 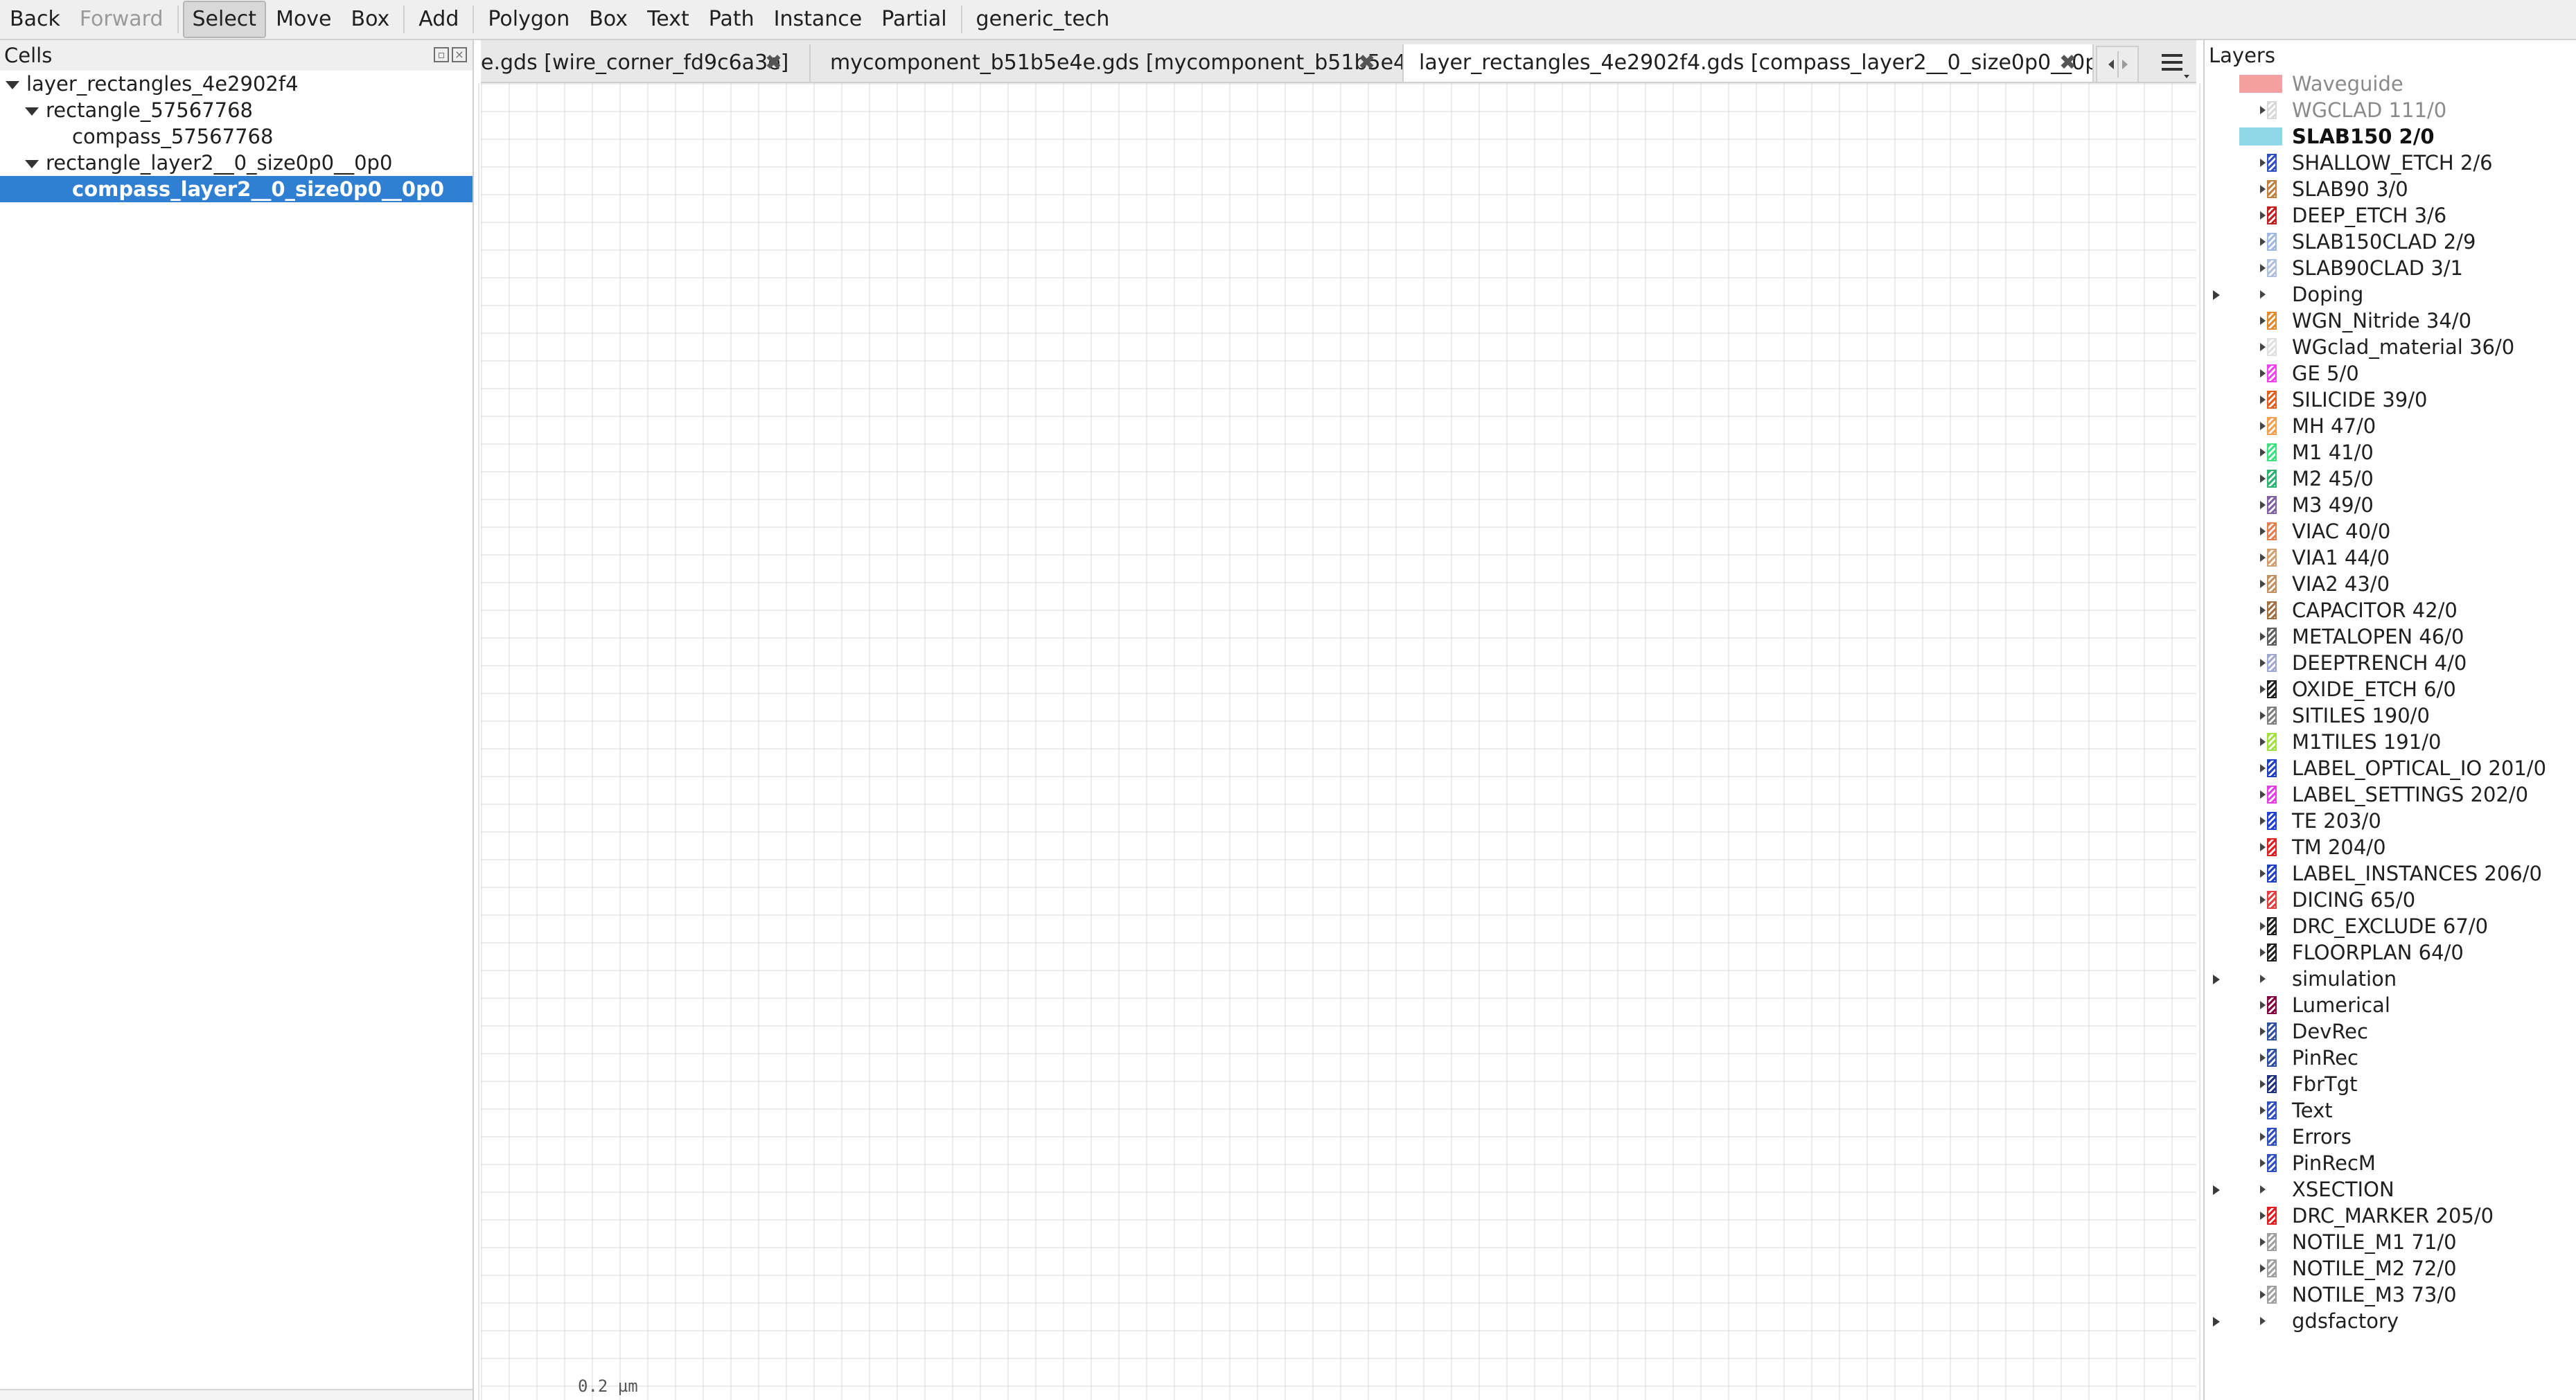 What do you see at coordinates (2390, 163) in the screenshot?
I see `layer-row: SHALLOW_ETCH 2/6` at bounding box center [2390, 163].